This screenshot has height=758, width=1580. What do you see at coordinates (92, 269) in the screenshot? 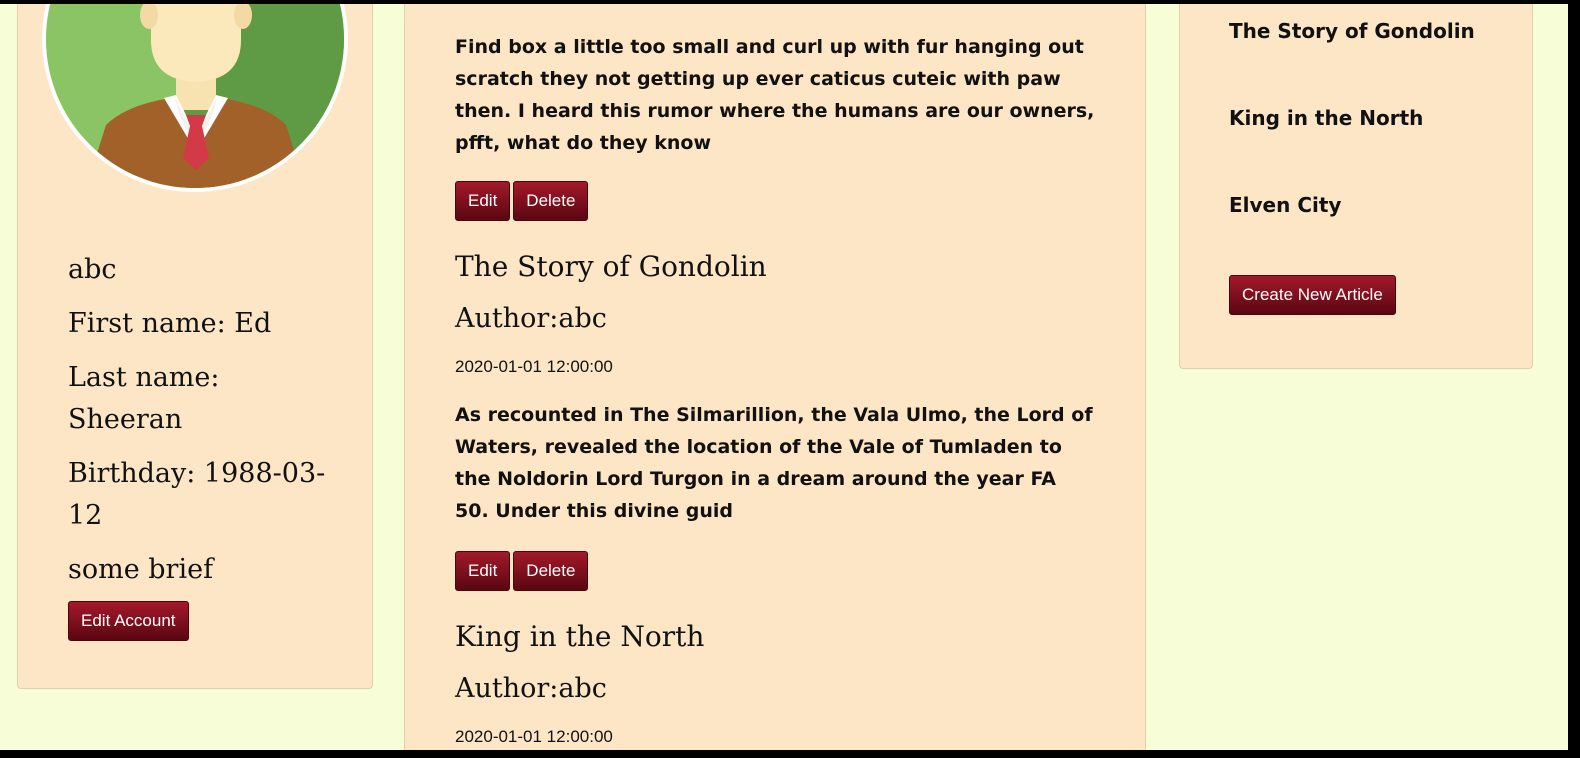
I see `profile-username: abc` at bounding box center [92, 269].